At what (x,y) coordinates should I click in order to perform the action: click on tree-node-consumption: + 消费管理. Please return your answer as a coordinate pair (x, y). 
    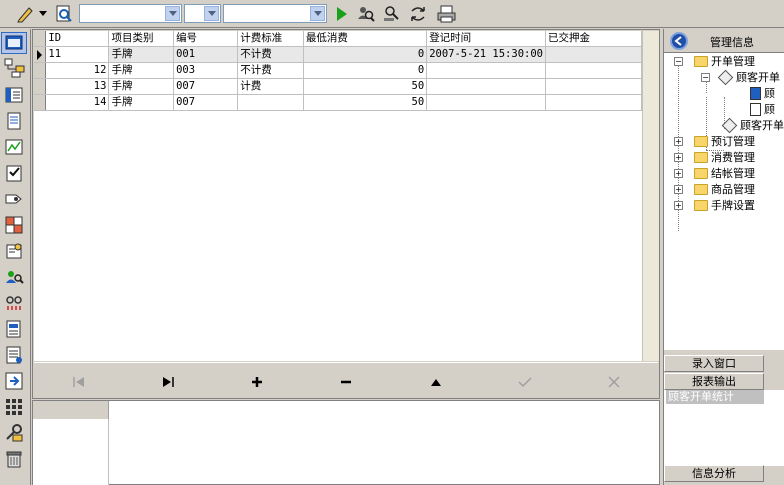
    Looking at the image, I should click on (714, 157).